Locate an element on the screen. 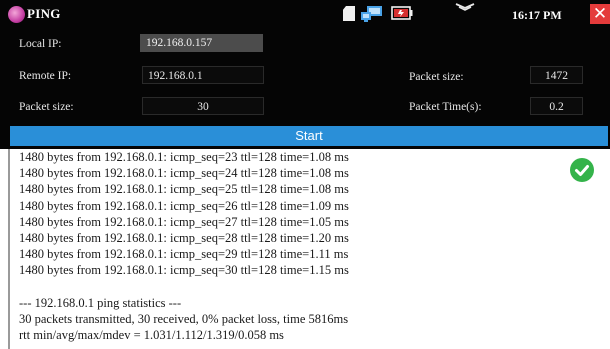 The image size is (610, 349). check-circle-icon is located at coordinates (582, 170).